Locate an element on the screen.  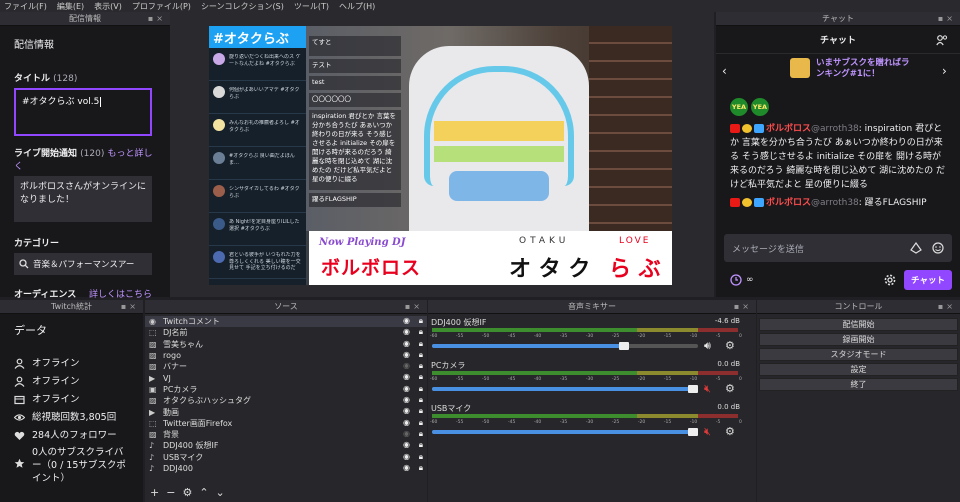
add-source-button: + is located at coordinates (154, 492).